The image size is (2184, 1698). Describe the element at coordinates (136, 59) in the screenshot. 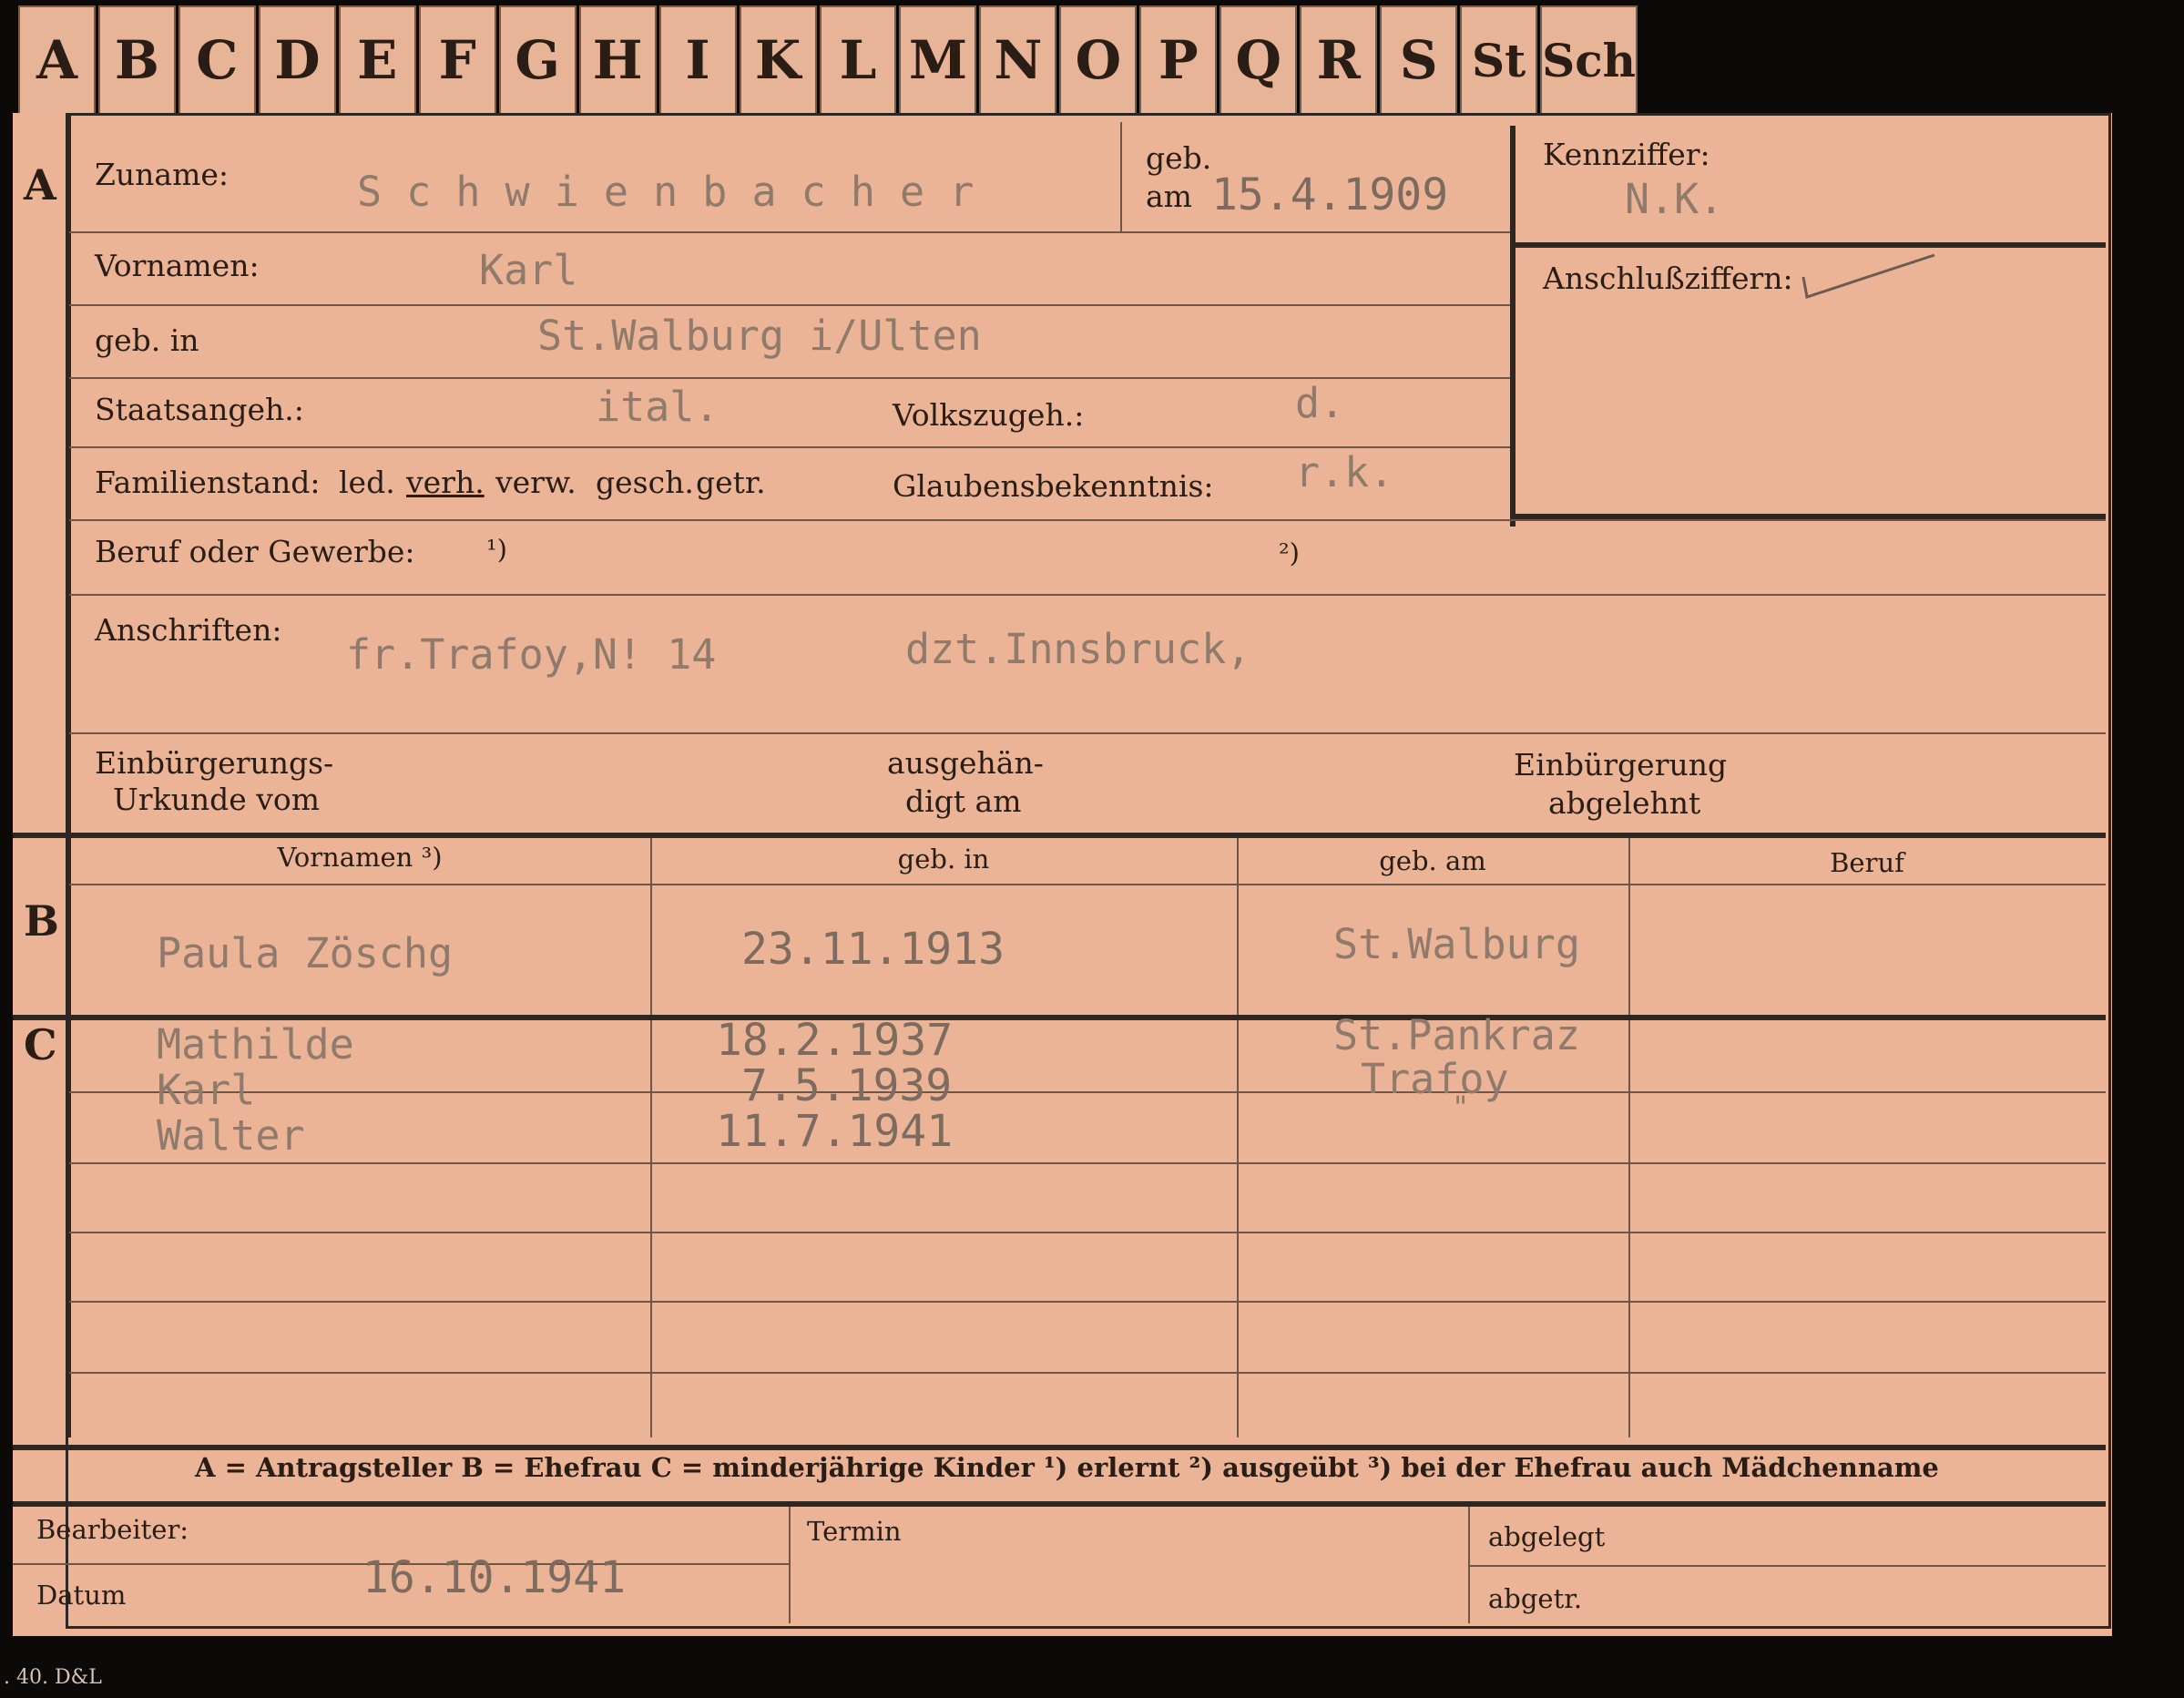

I see `index-tab: B` at that location.